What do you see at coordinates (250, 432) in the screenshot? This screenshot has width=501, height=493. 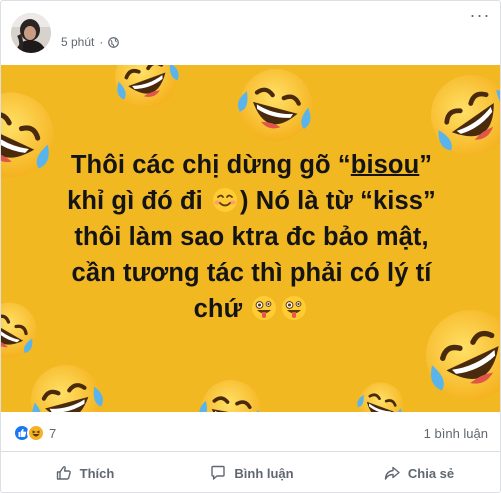 I see `reactions-summary: 7 1 bình luận` at bounding box center [250, 432].